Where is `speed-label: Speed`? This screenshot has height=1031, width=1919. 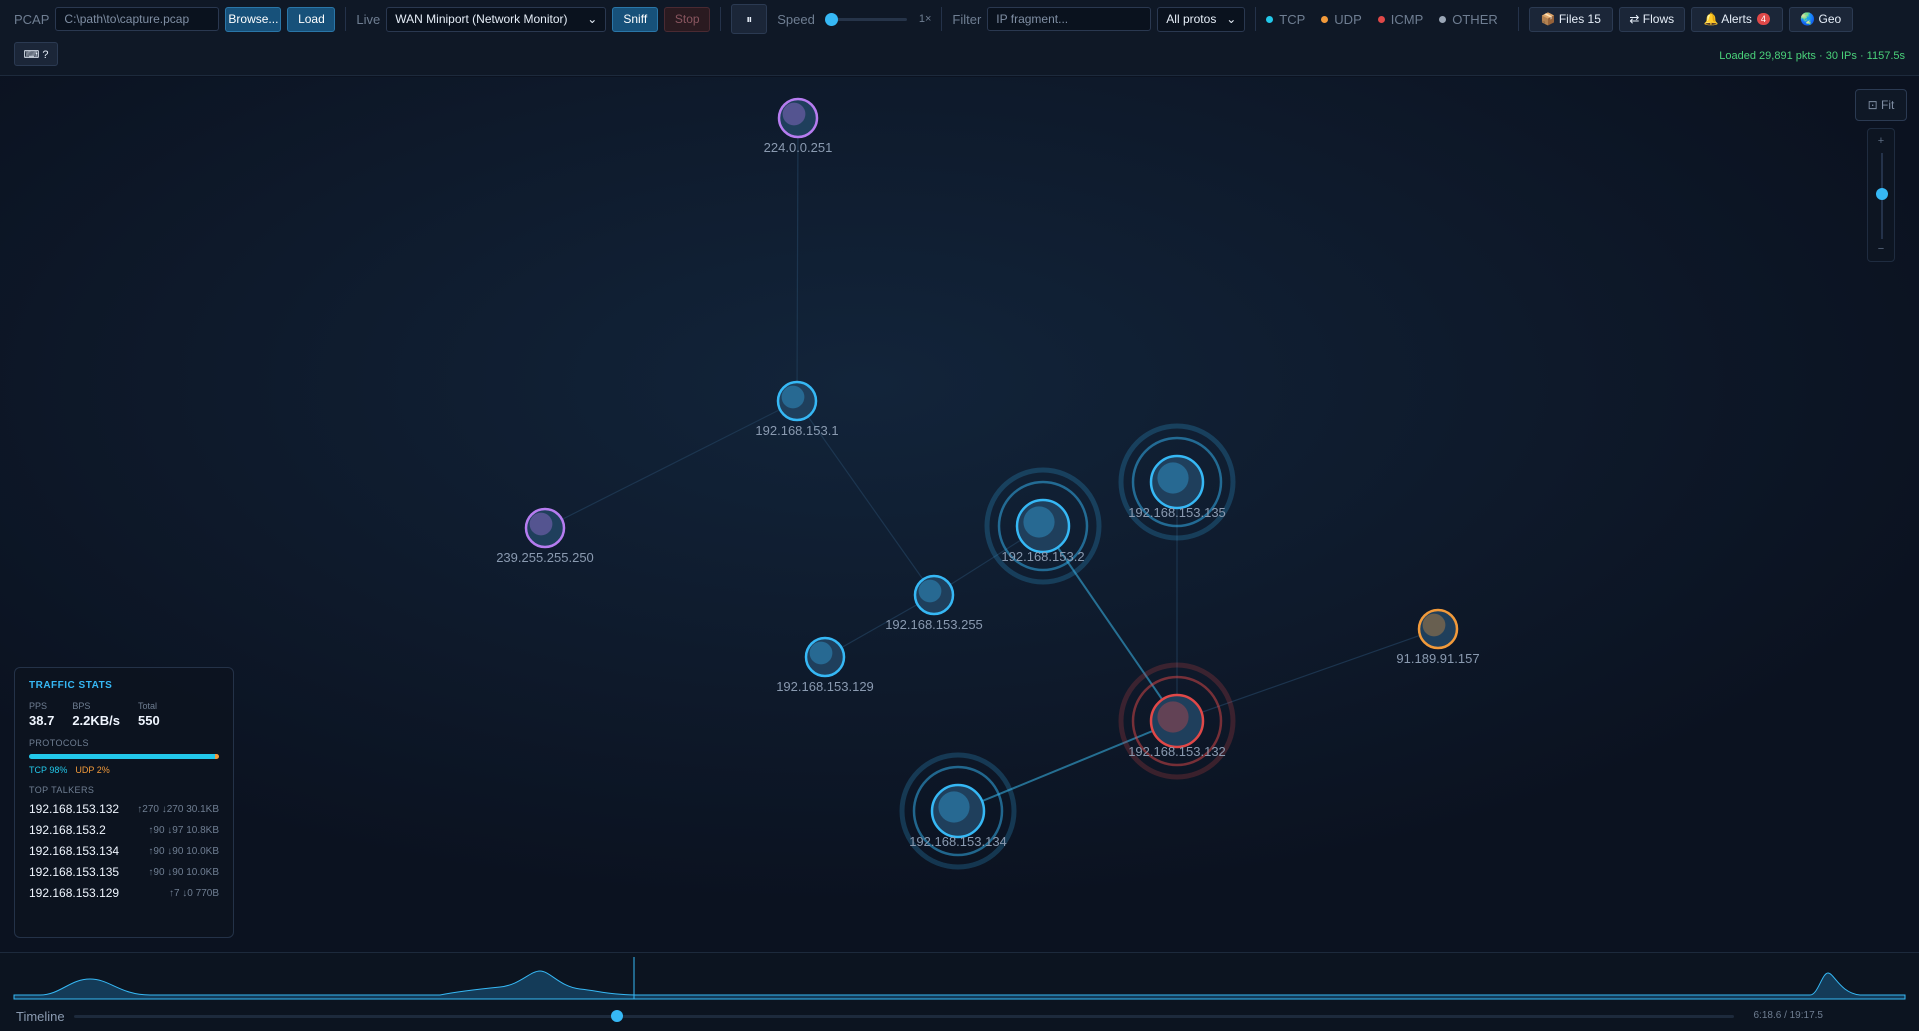
speed-label: Speed is located at coordinates (796, 19).